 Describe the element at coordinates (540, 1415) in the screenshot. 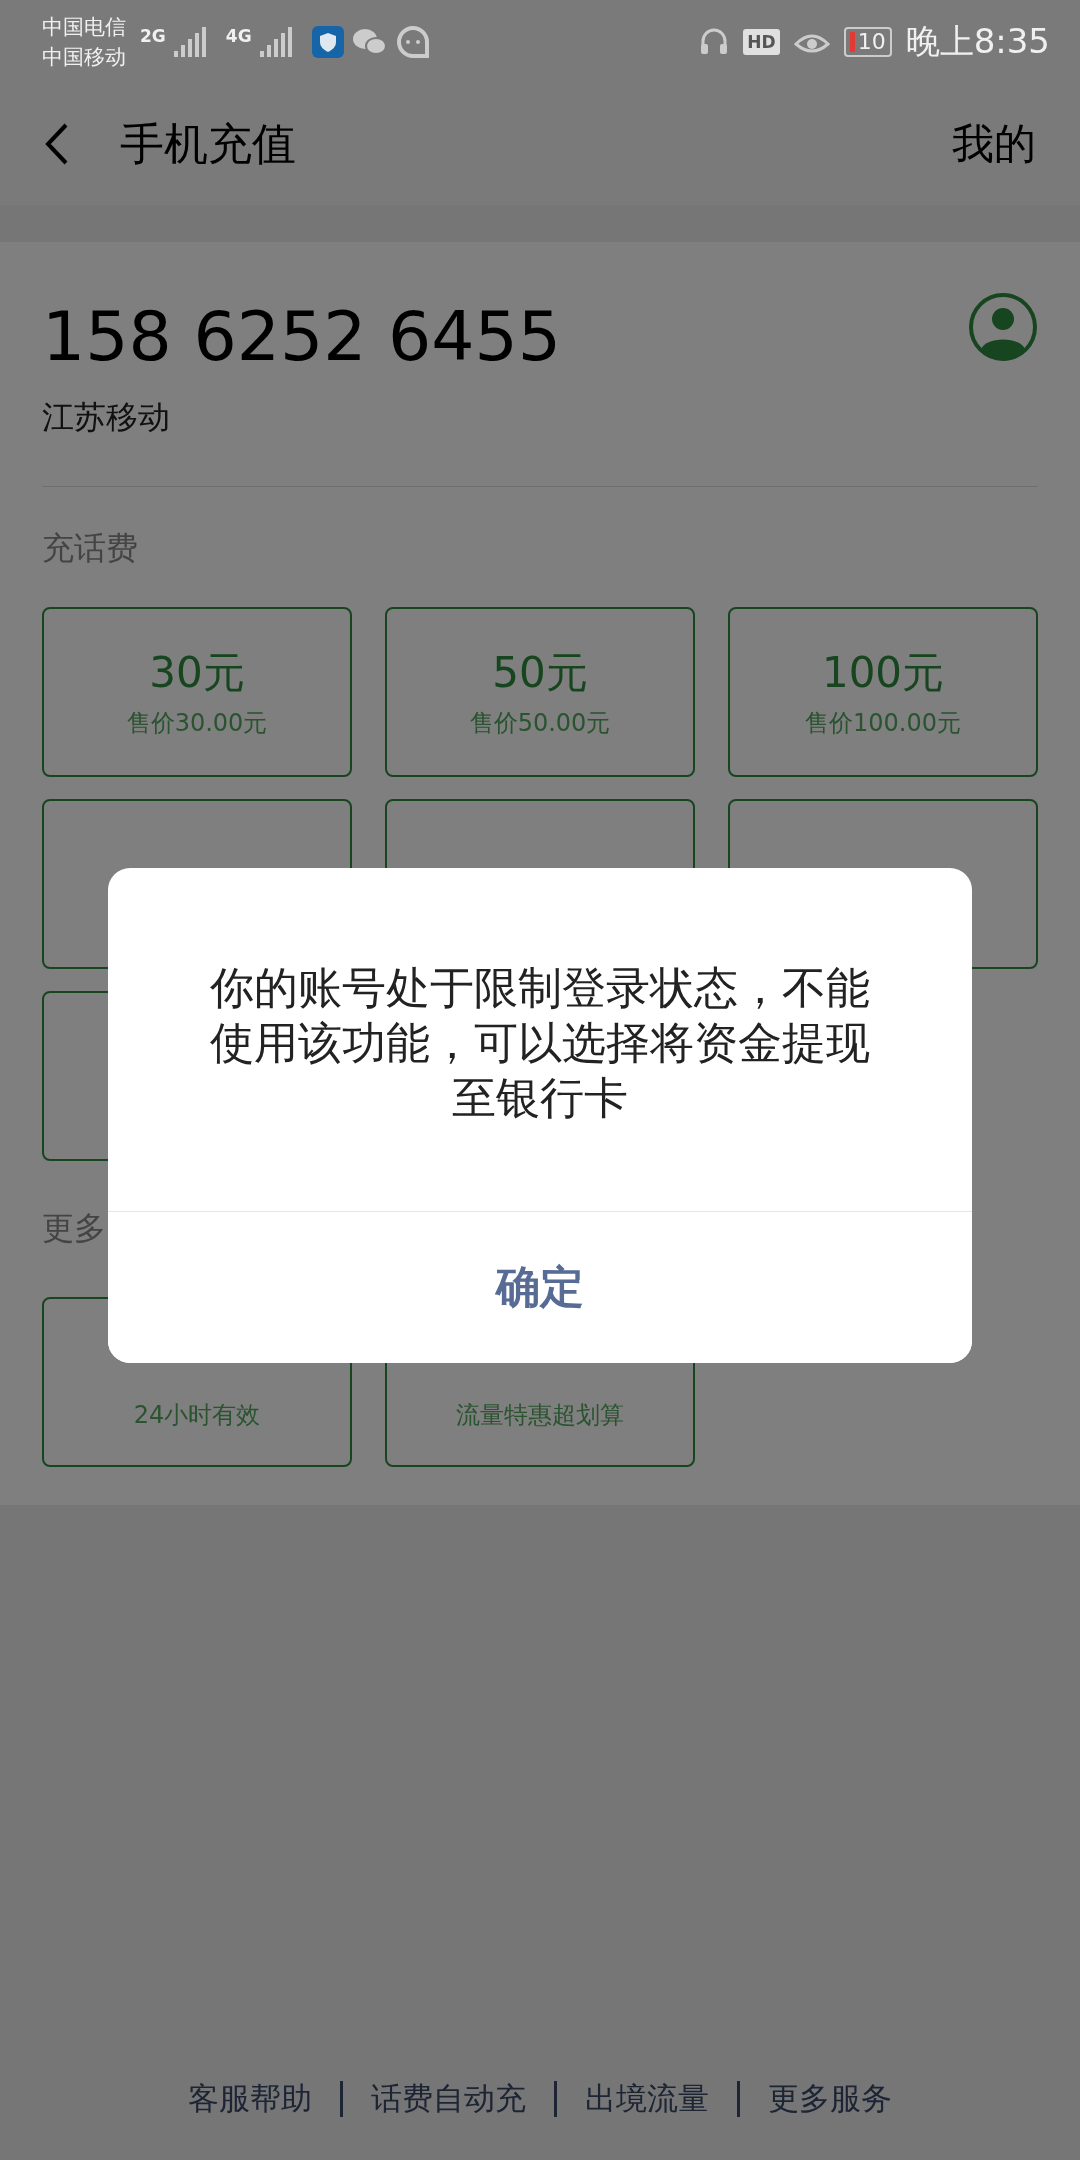

I see `price: 流量特惠超划算` at that location.